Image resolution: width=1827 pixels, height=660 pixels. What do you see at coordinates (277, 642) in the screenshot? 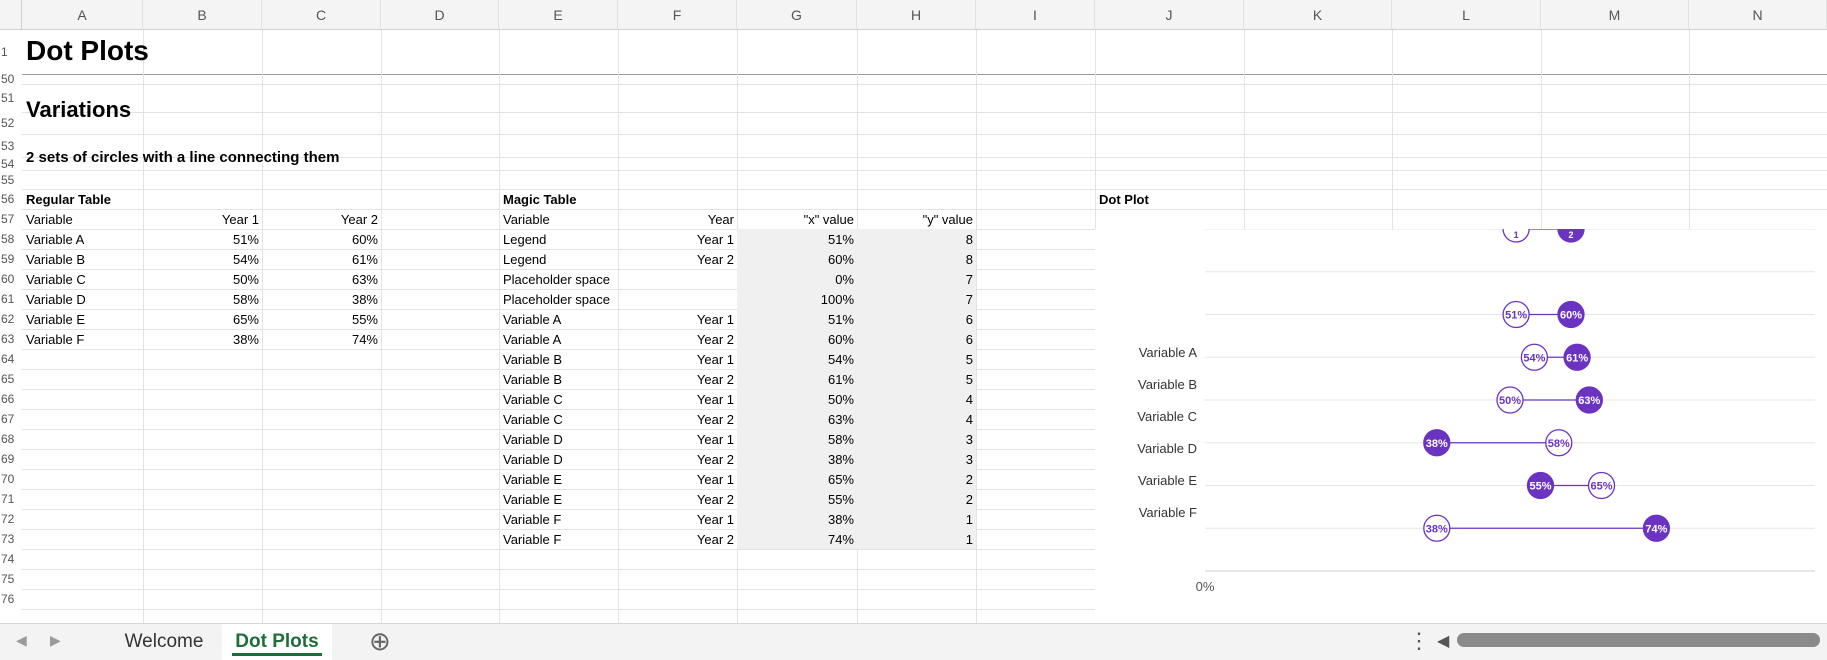
I see `tab-dot-plots: Dot Plots` at bounding box center [277, 642].